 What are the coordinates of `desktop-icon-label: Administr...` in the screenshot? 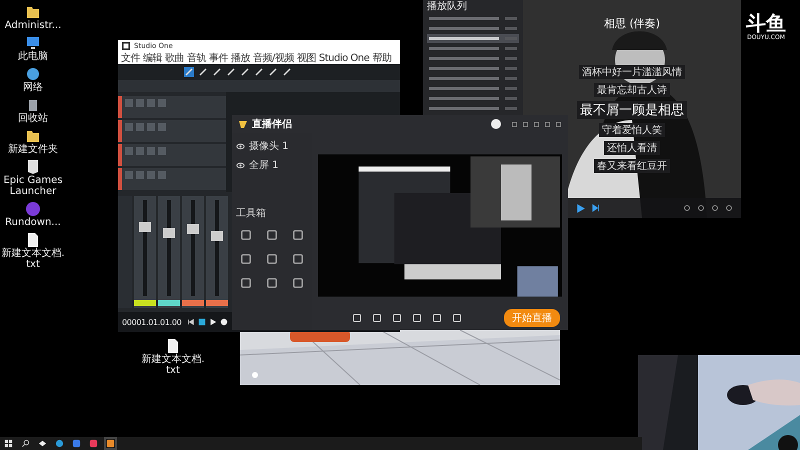 It's located at (33, 25).